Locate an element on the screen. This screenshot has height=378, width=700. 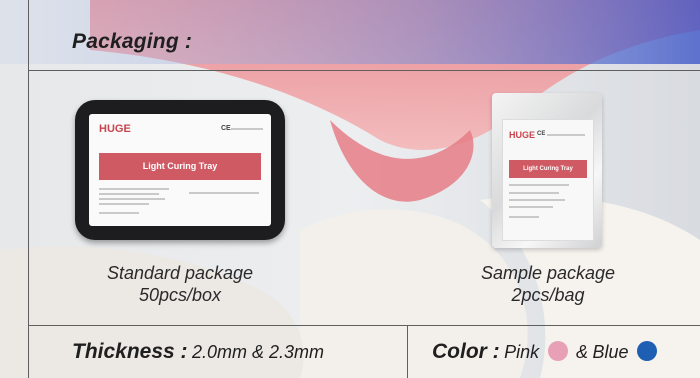
frame-left is located at coordinates (28, 189).